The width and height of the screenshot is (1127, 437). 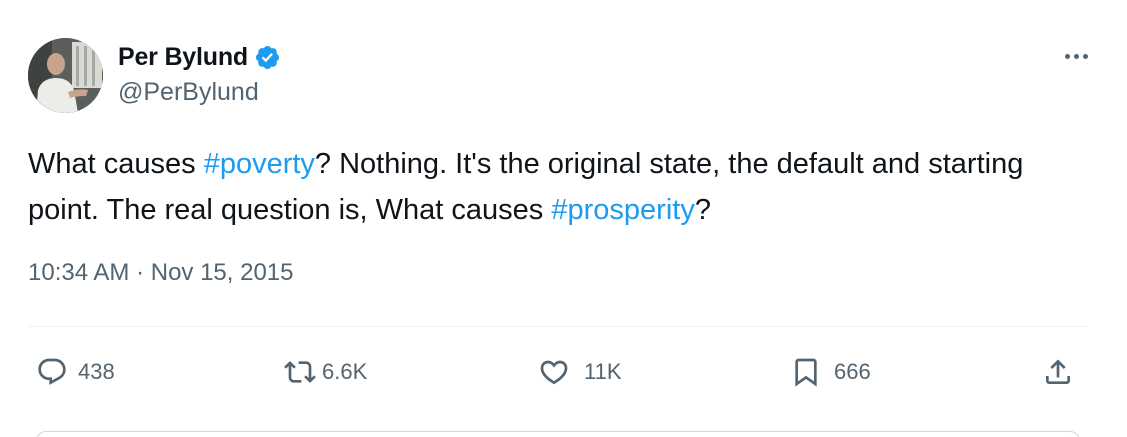 What do you see at coordinates (267, 57) in the screenshot?
I see `verified-badge-icon` at bounding box center [267, 57].